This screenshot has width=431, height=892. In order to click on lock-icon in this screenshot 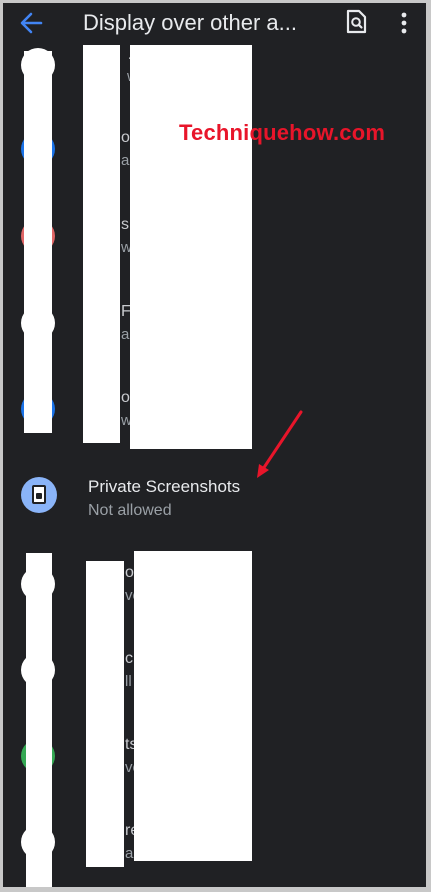, I will do `click(39, 496)`.